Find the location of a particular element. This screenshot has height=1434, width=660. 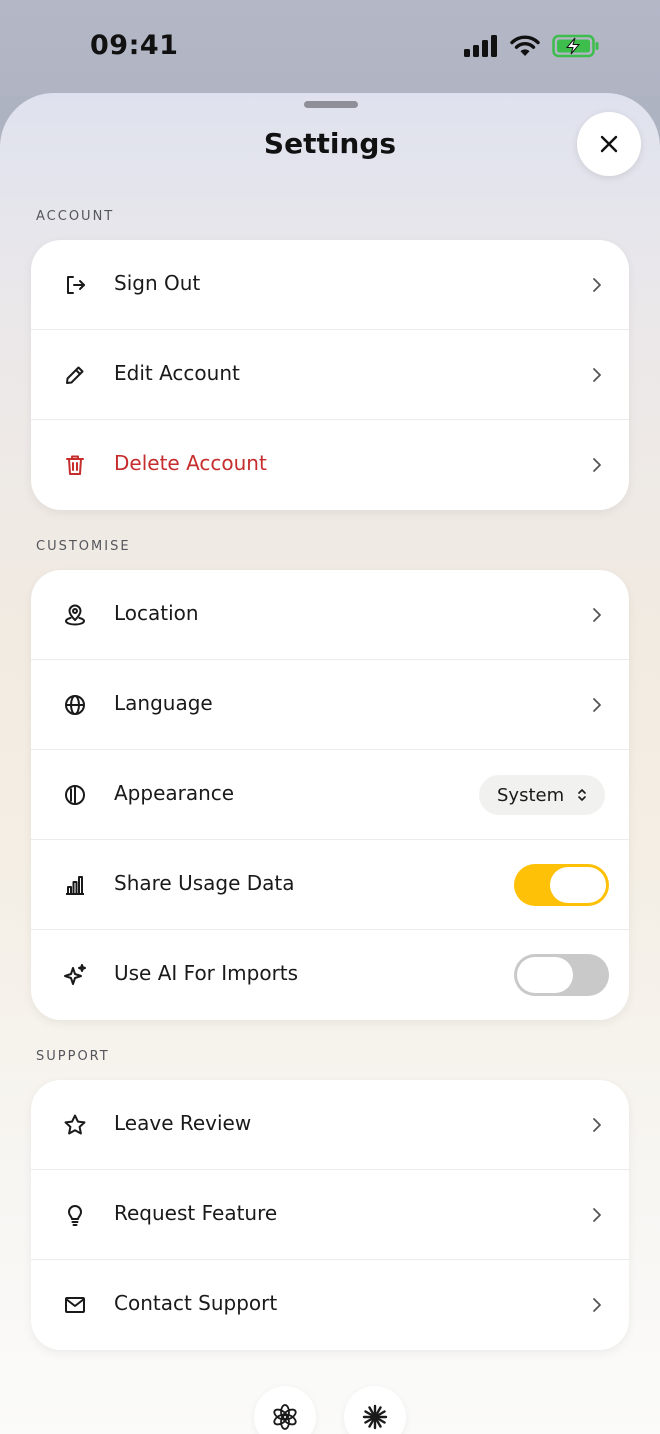

contact-support-row: Contact Support is located at coordinates (330, 1305).